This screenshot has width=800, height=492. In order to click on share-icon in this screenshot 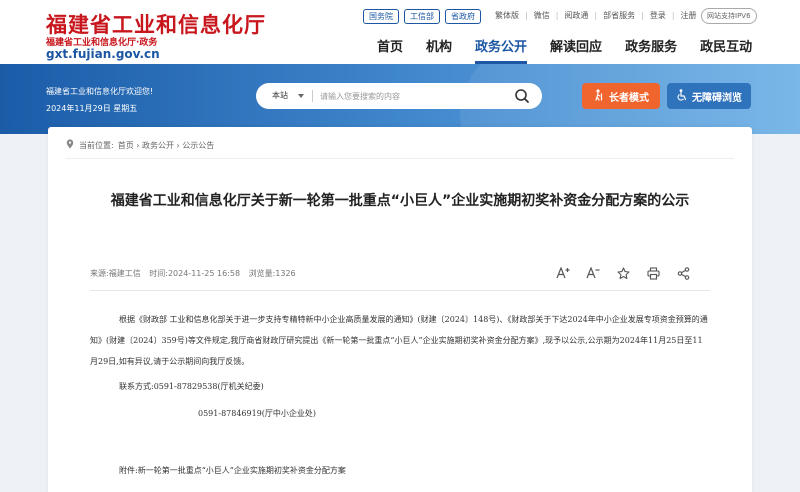, I will do `click(683, 273)`.